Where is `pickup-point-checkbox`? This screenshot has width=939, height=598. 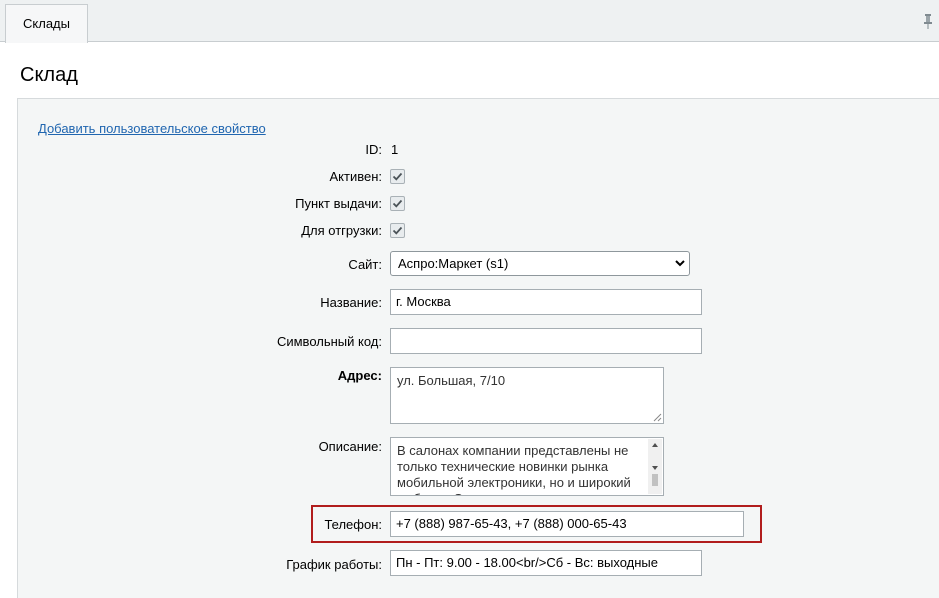
pickup-point-checkbox is located at coordinates (397, 203).